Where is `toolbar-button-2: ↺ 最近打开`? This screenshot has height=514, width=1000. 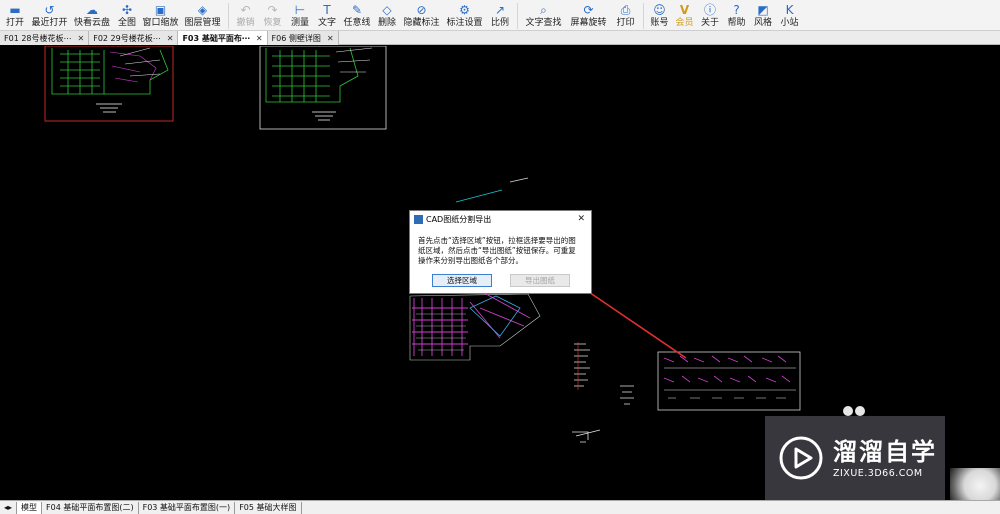 toolbar-button-2: ↺ 最近打开 is located at coordinates (49, 15).